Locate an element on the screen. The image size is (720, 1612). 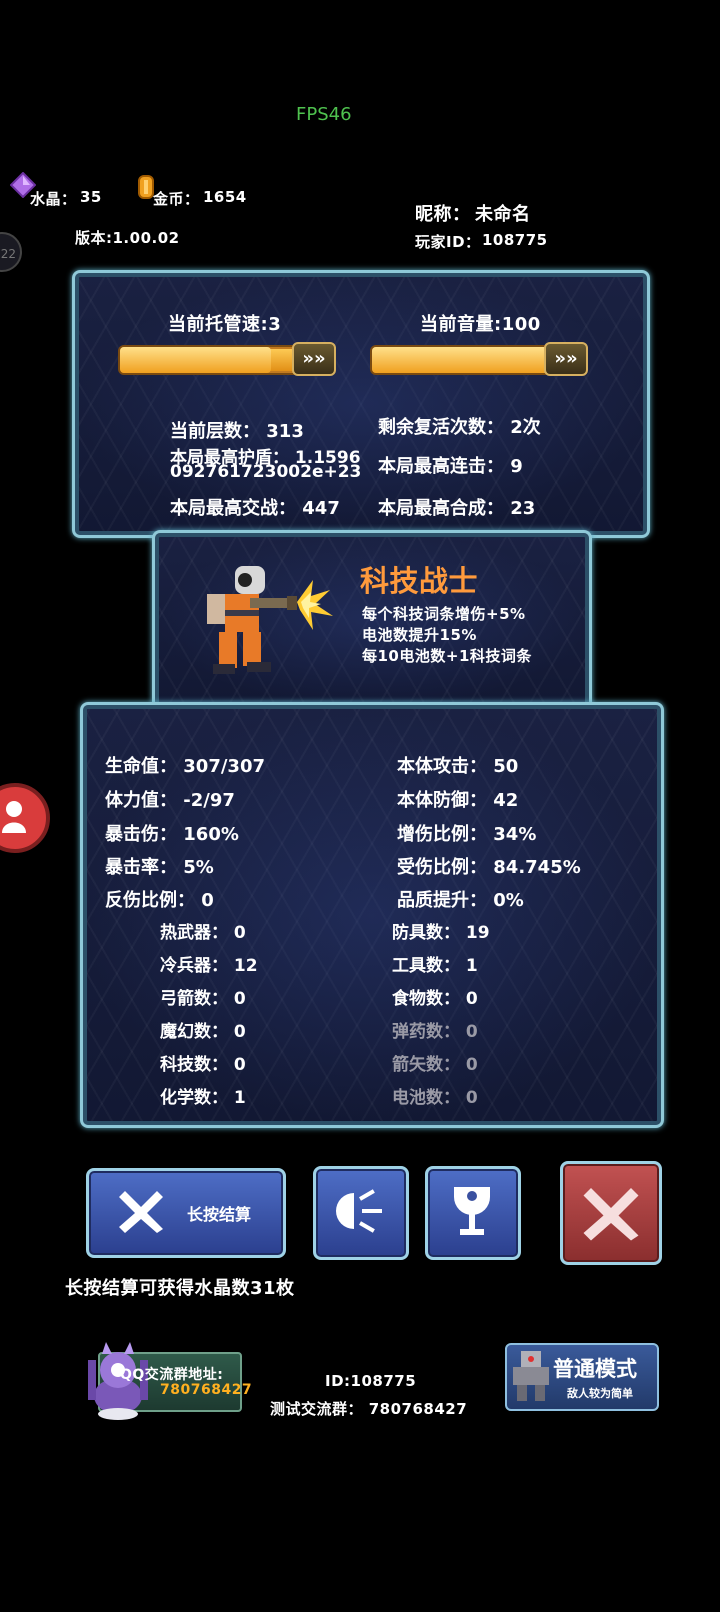
character-desc-3: 每10电池数+1科技词条 is located at coordinates (447, 656).